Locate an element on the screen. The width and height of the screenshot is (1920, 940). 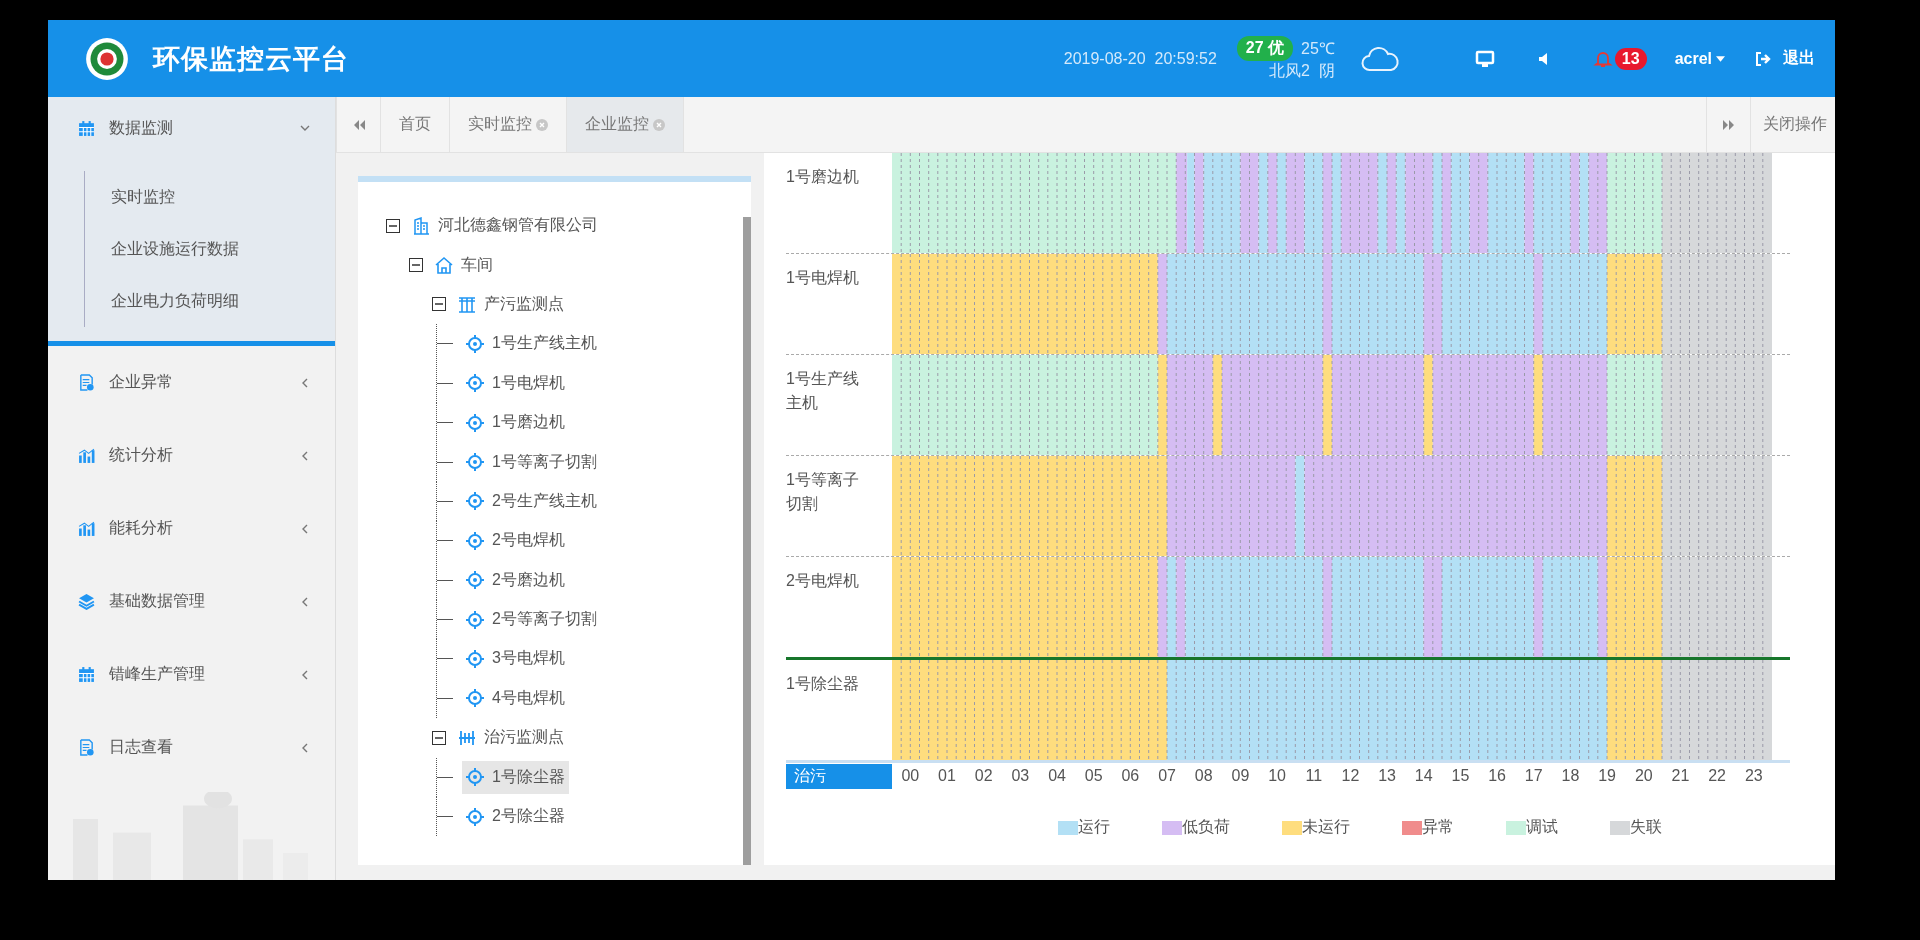
hour-label: 02 is located at coordinates (983, 776).